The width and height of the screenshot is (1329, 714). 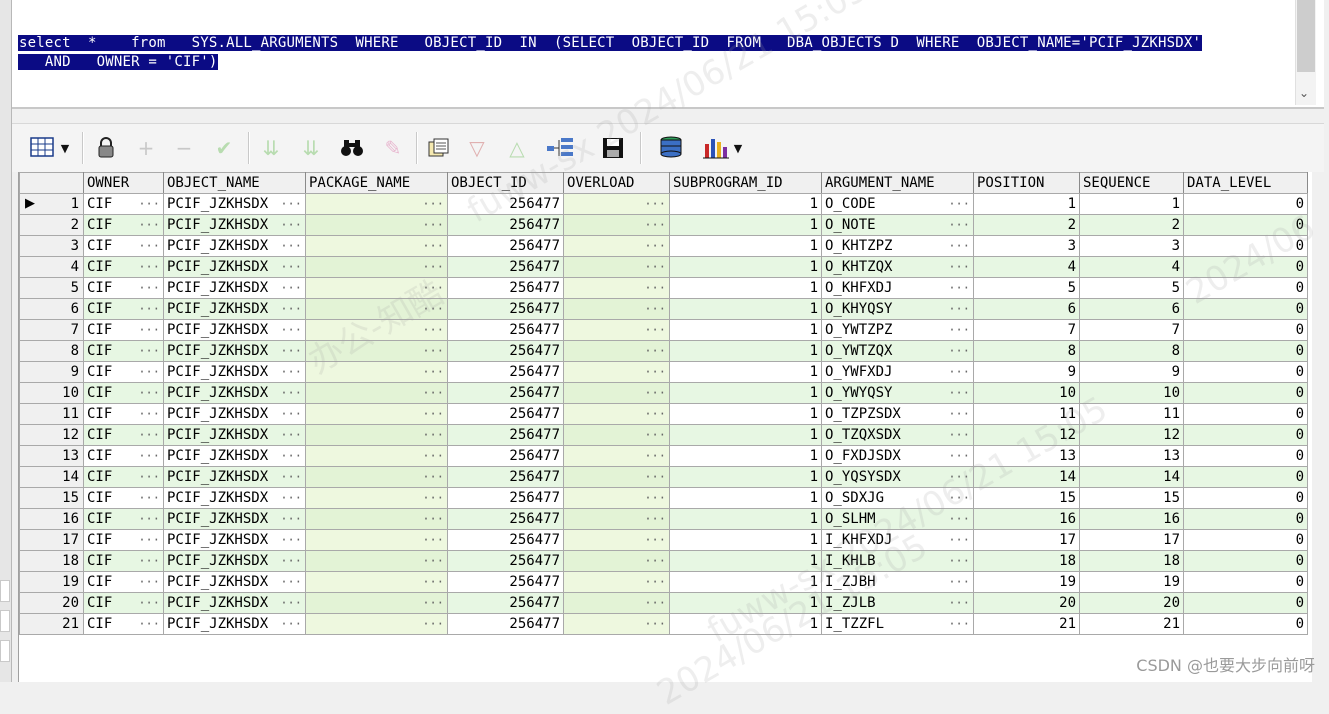 I want to click on cell-position: 12, so click(x=1026, y=435).